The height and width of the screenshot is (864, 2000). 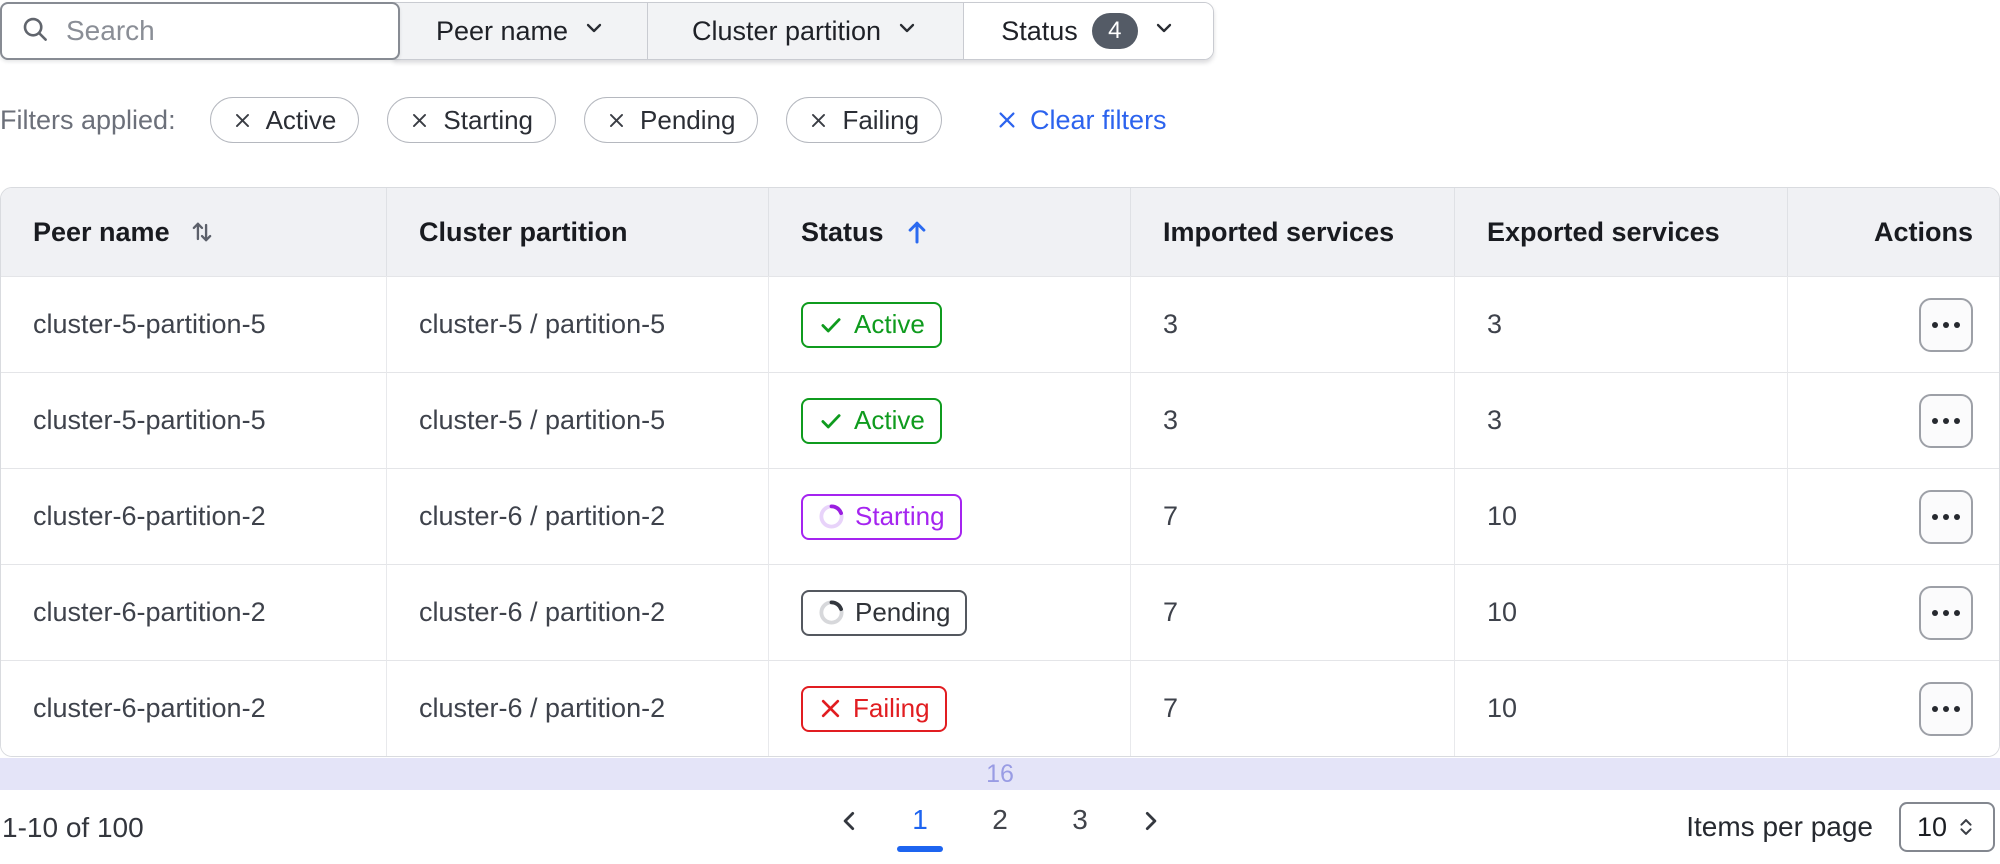 I want to click on search-box, so click(x=200, y=31).